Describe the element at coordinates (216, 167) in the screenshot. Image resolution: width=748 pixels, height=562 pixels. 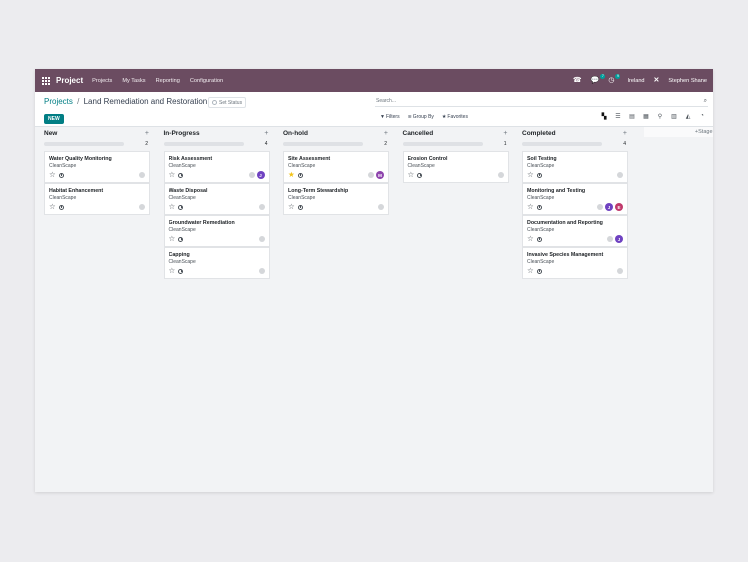
I see `task-card: Risk Assessment CleanScape ☆ J` at that location.